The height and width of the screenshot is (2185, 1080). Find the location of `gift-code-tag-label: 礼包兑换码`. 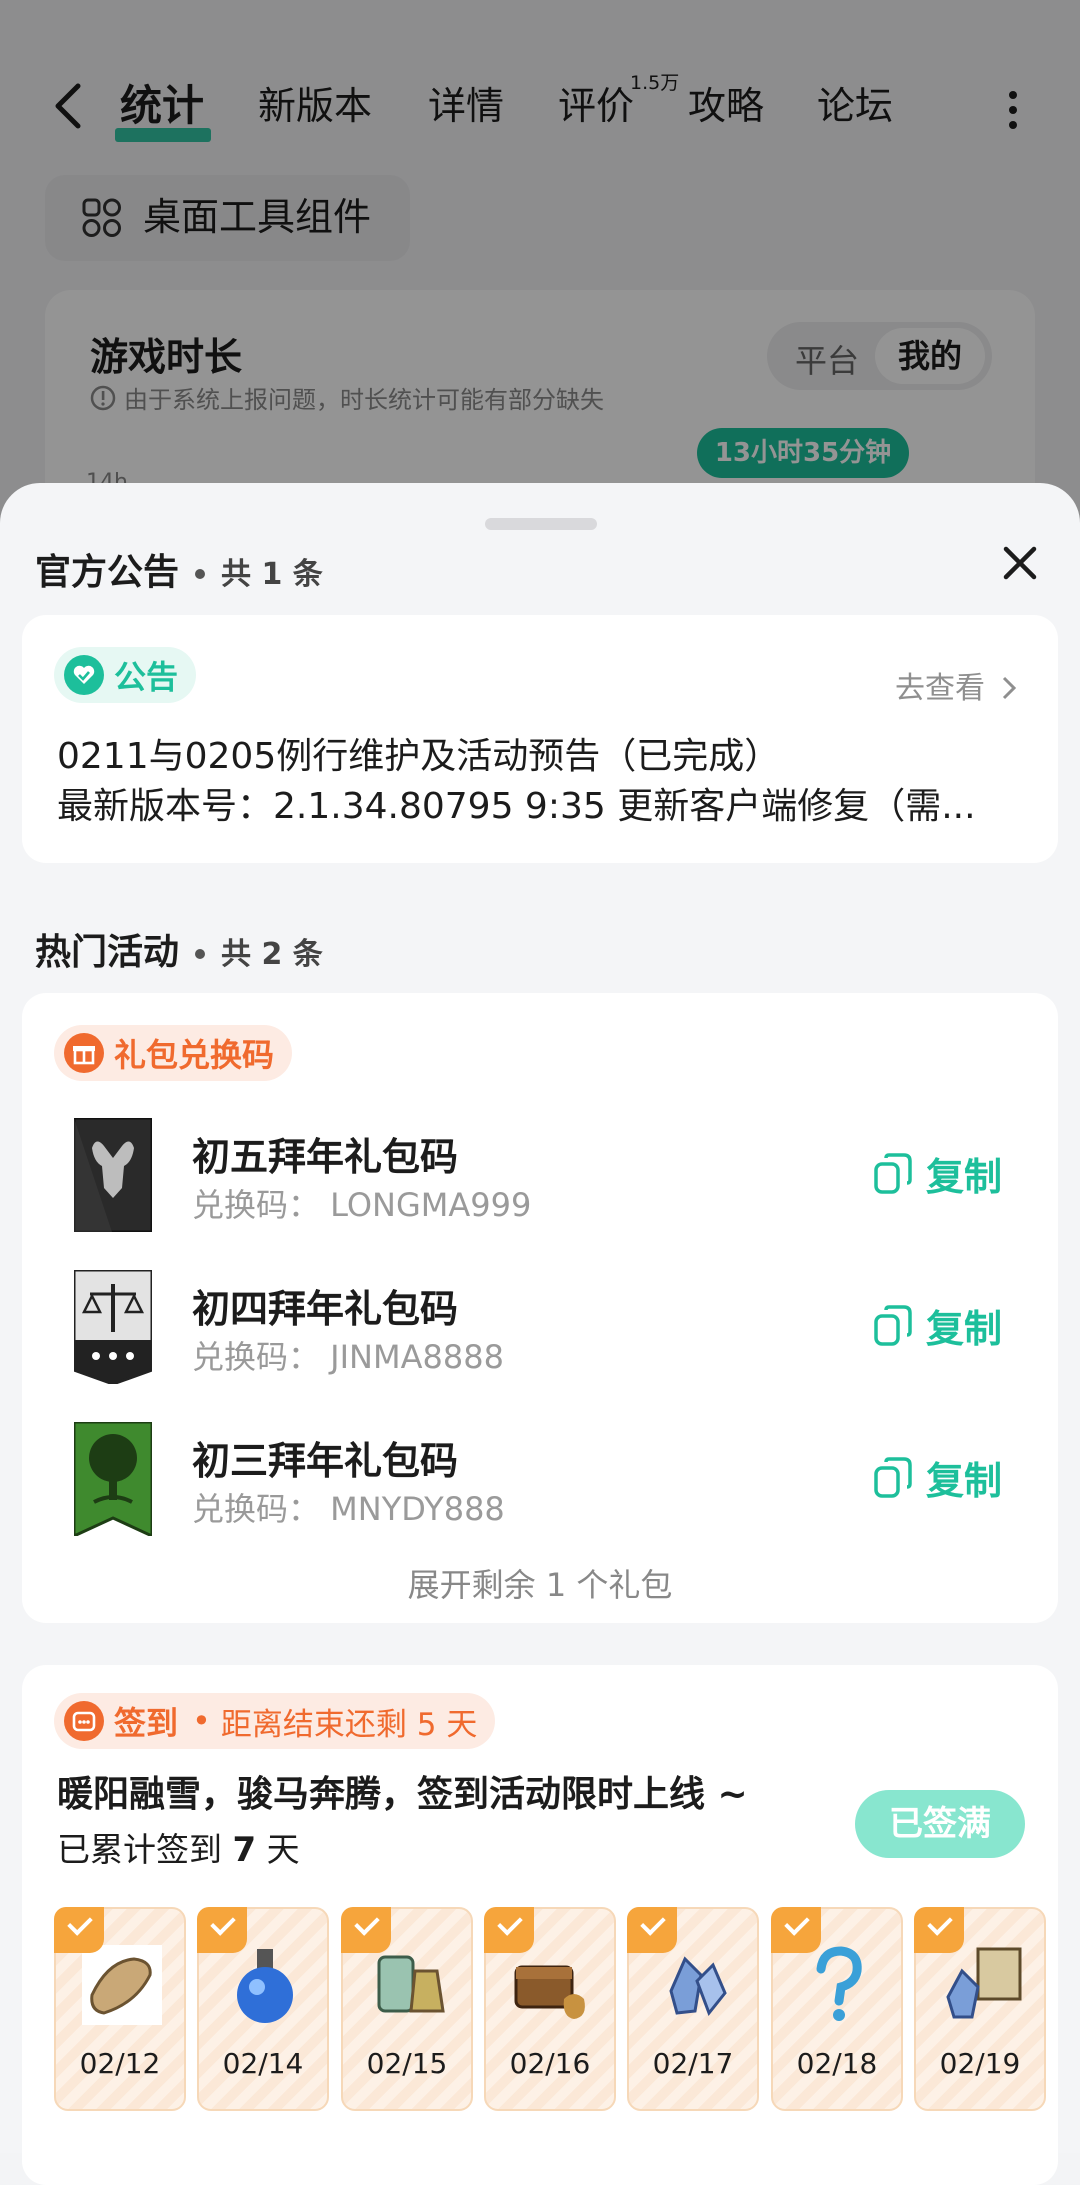

gift-code-tag-label: 礼包兑换码 is located at coordinates (194, 1055).